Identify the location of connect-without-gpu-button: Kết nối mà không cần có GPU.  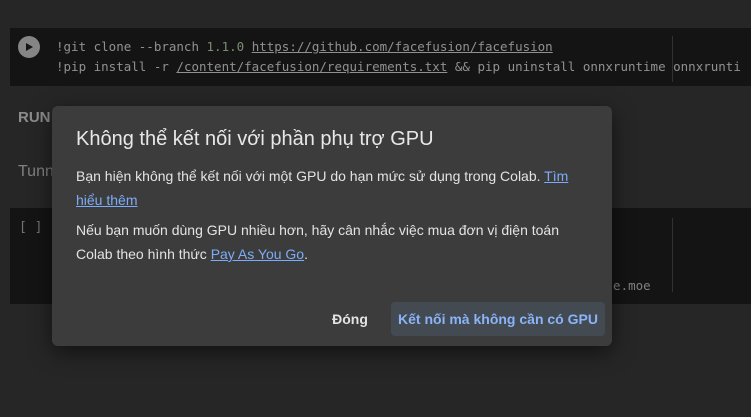
(498, 319).